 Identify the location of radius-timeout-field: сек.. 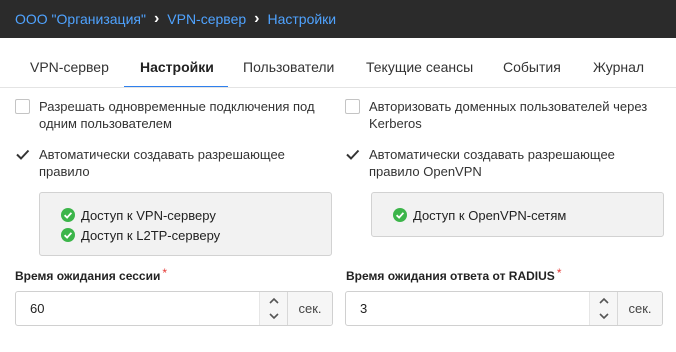
(504, 308).